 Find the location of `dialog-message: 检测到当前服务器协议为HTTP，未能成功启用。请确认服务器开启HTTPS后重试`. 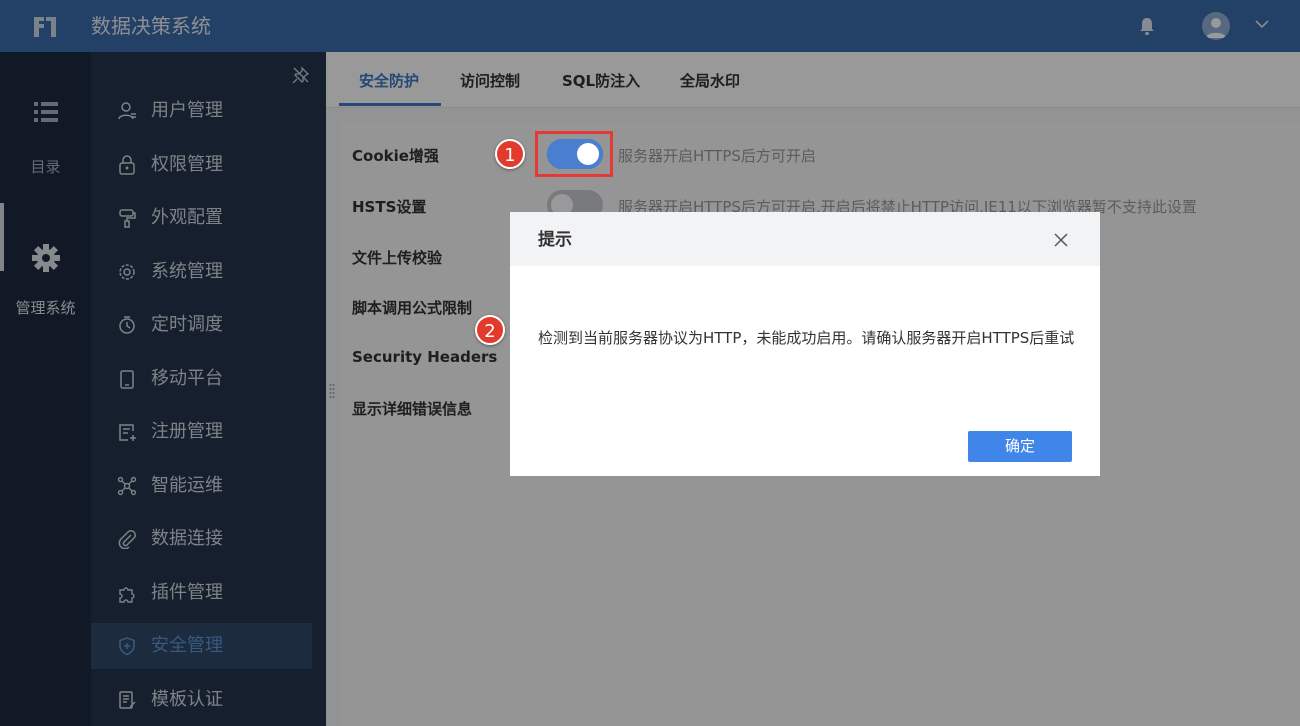

dialog-message: 检测到当前服务器协议为HTTP，未能成功启用。请确认服务器开启HTTPS后重试 is located at coordinates (806, 338).